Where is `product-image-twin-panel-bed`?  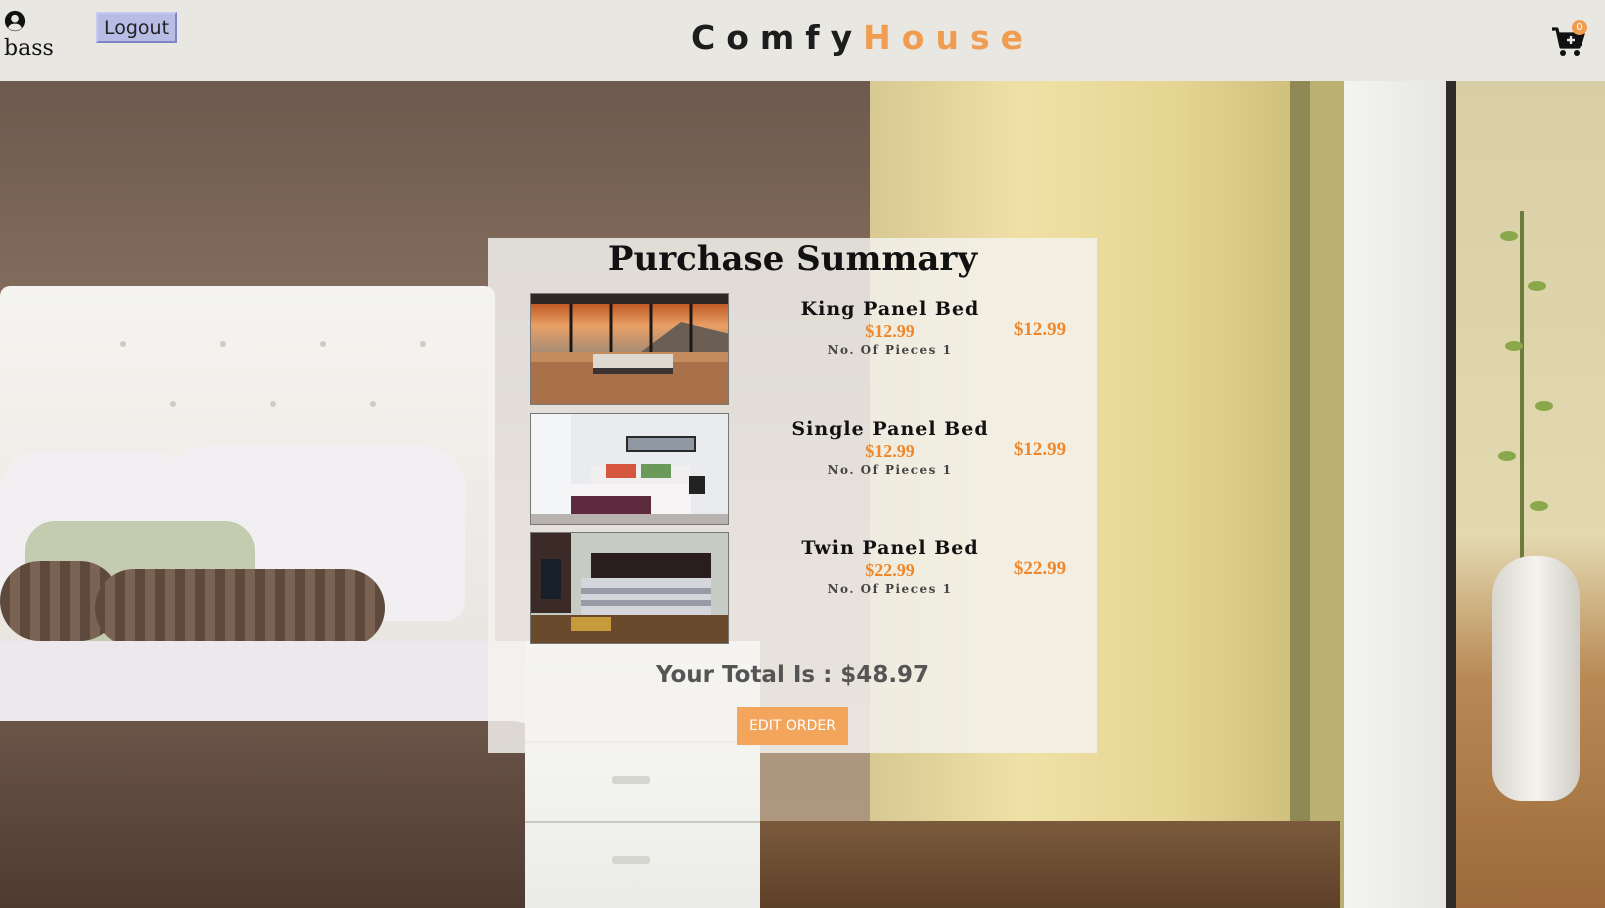
product-image-twin-panel-bed is located at coordinates (629, 588).